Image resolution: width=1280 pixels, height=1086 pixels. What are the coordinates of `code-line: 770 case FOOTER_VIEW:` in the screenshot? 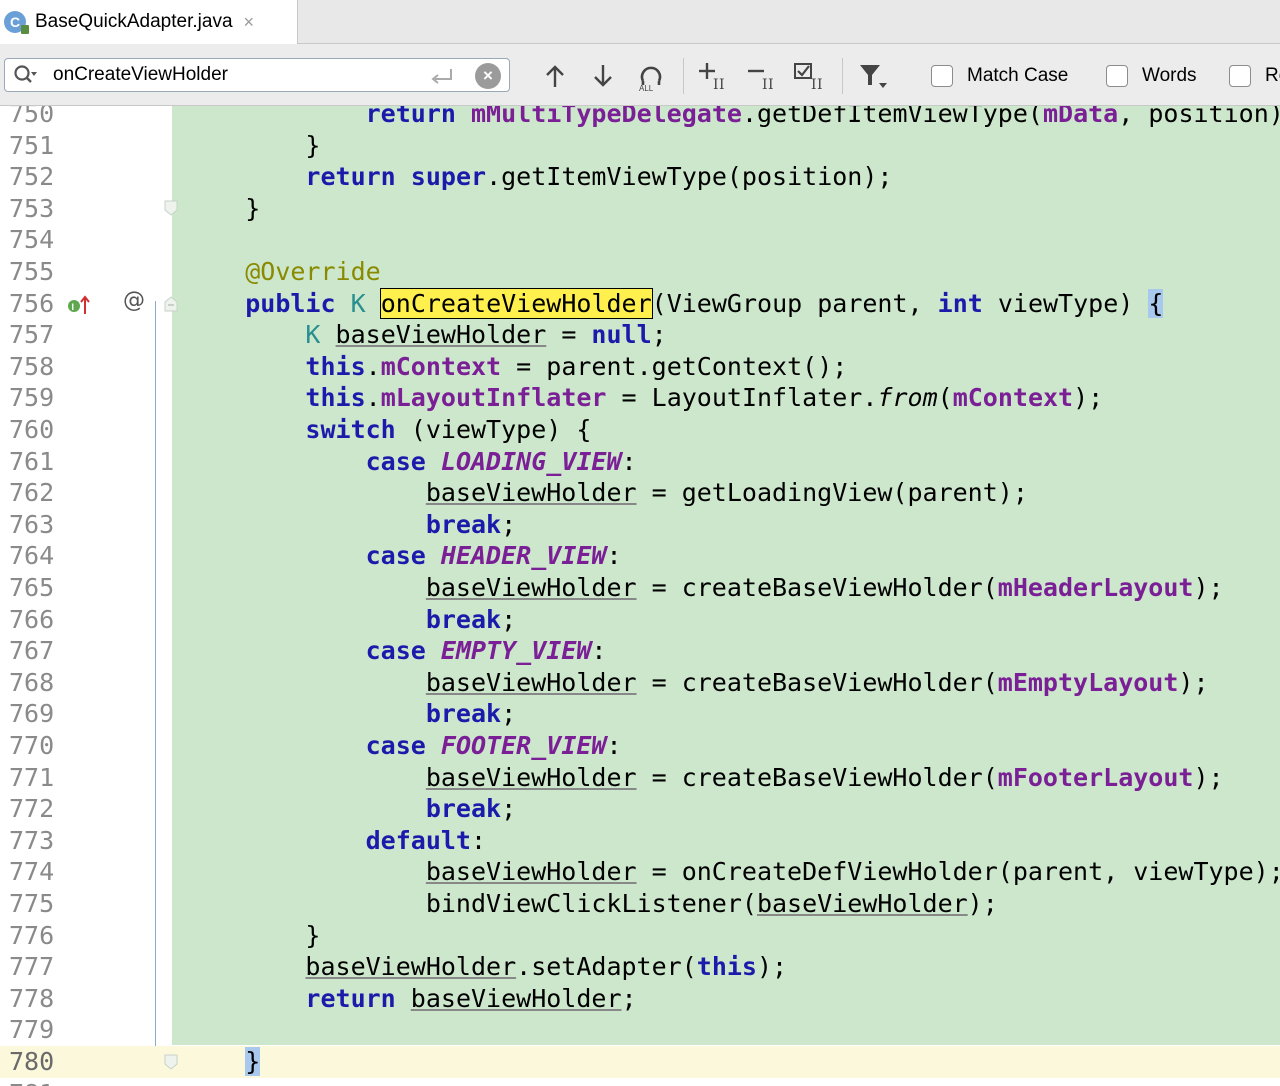 It's located at (640, 746).